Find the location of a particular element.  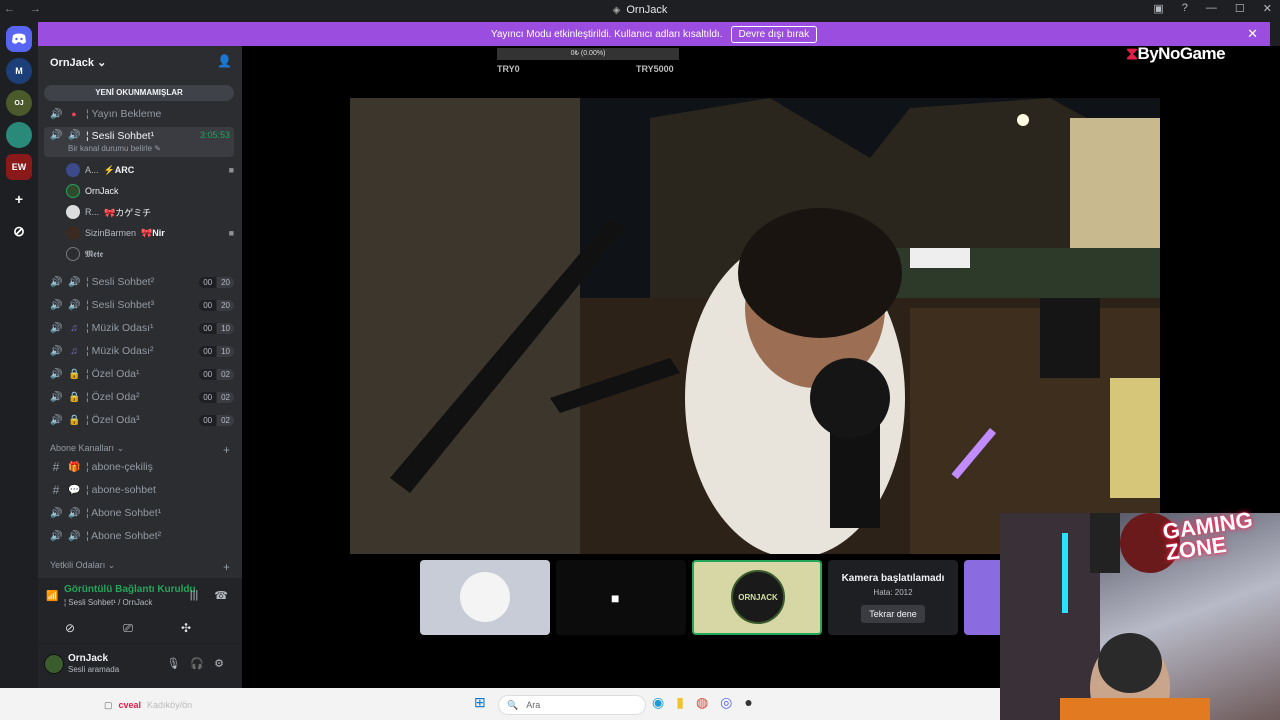

voice-user: OrnJack is located at coordinates (150, 191).